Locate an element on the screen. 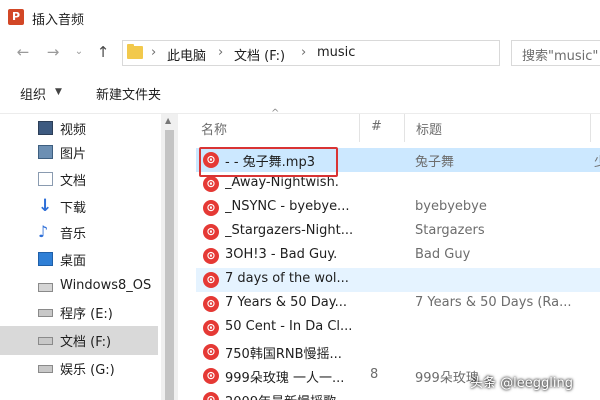 The height and width of the screenshot is (400, 600). forward-arrow-icon: → is located at coordinates (53, 52).